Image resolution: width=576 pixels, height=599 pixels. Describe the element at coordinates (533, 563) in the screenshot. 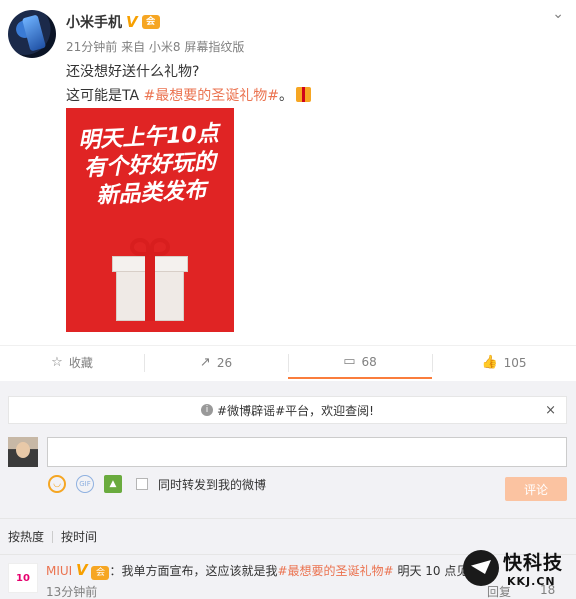

I see `watermark-title: 快科技` at that location.